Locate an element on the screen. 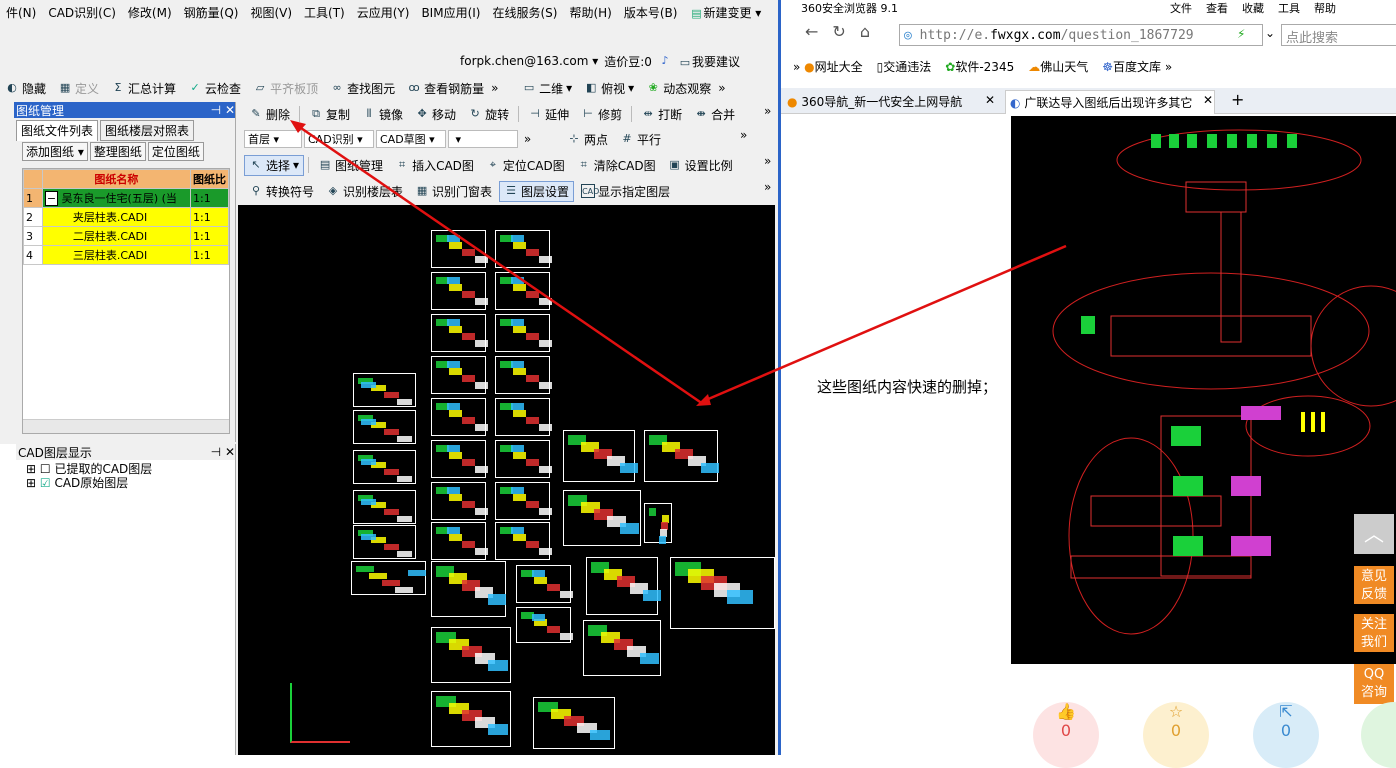 The image size is (1396, 768). browser-menu-view: 查看 is located at coordinates (1217, 7).